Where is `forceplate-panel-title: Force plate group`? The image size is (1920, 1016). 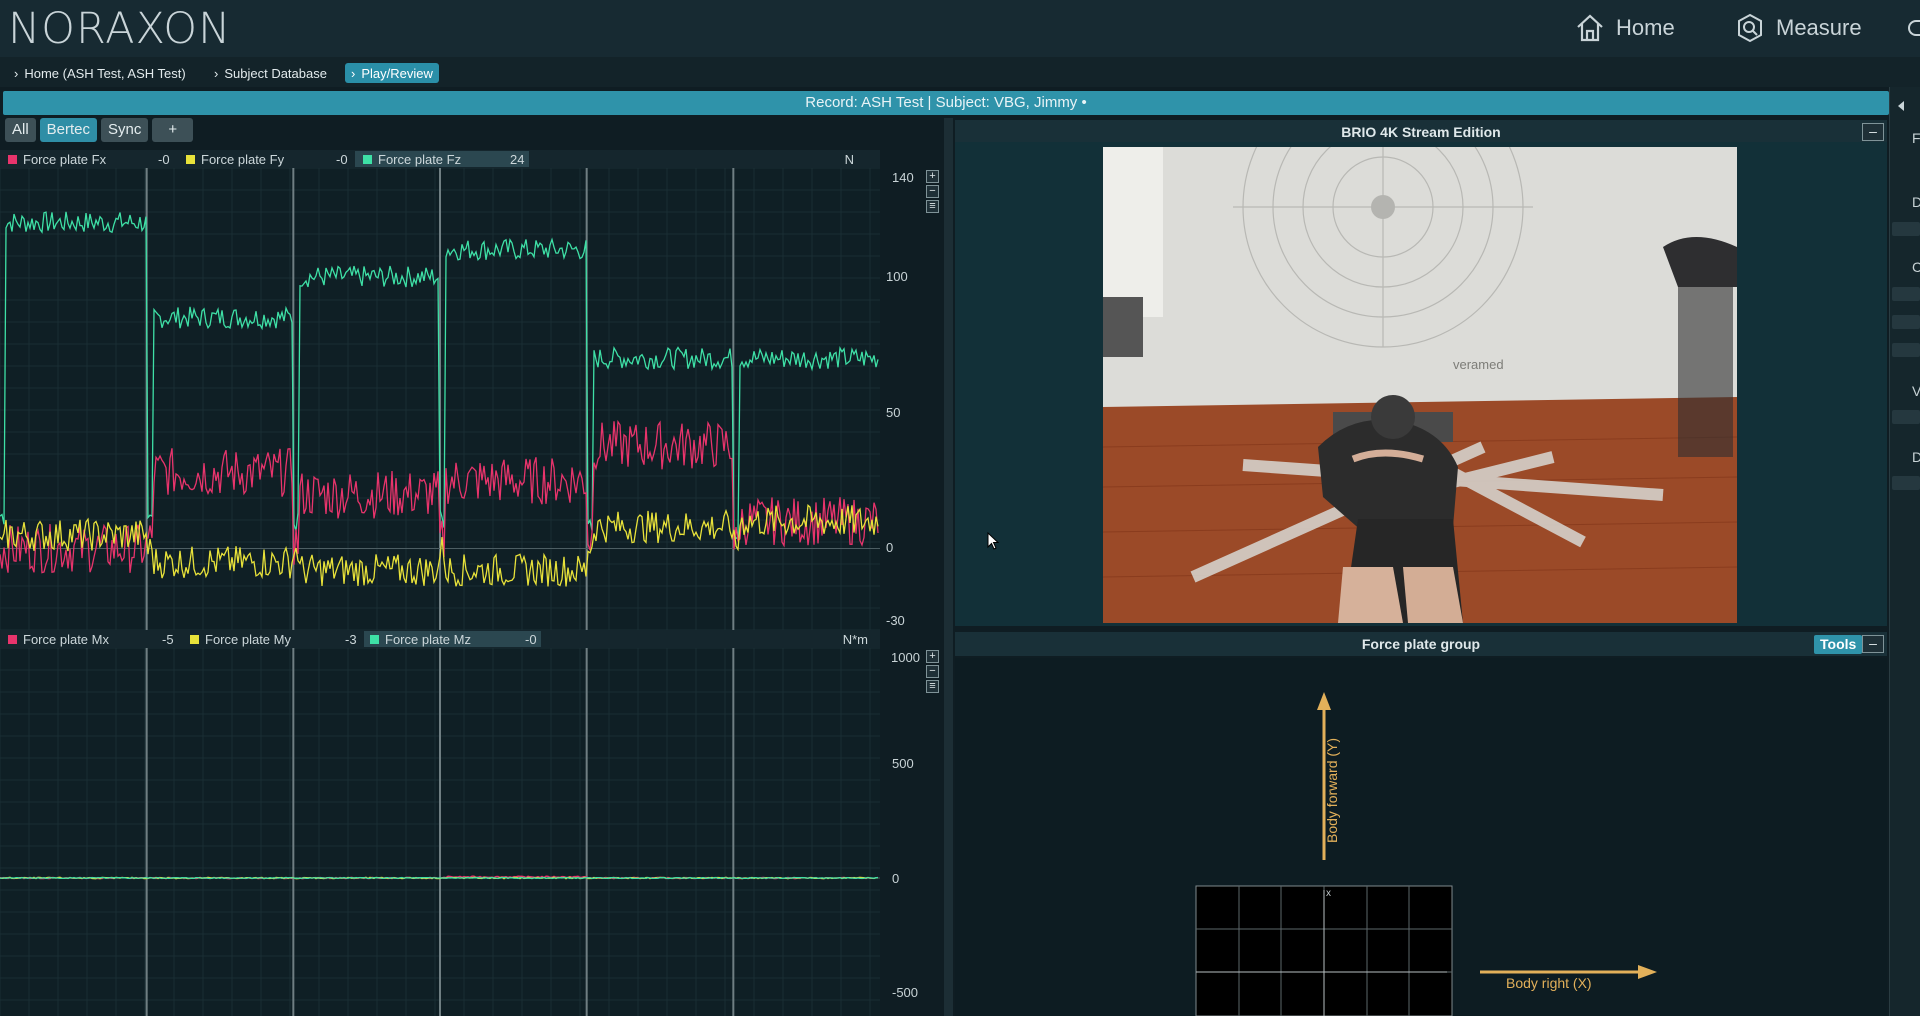 forceplate-panel-title: Force plate group is located at coordinates (1421, 644).